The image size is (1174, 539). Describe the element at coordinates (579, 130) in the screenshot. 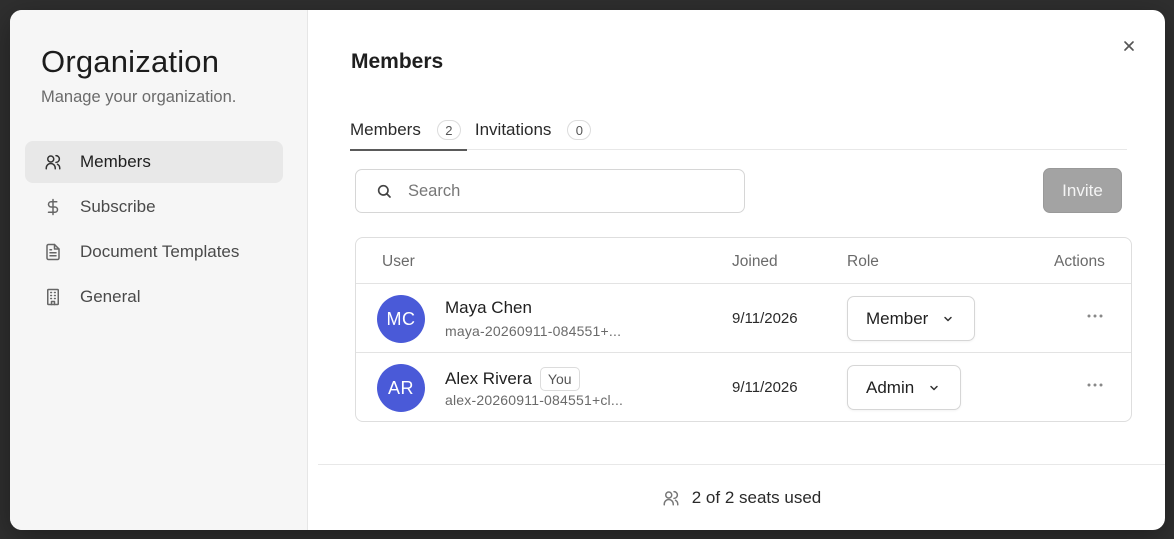

I see `count-badge: 0` at that location.